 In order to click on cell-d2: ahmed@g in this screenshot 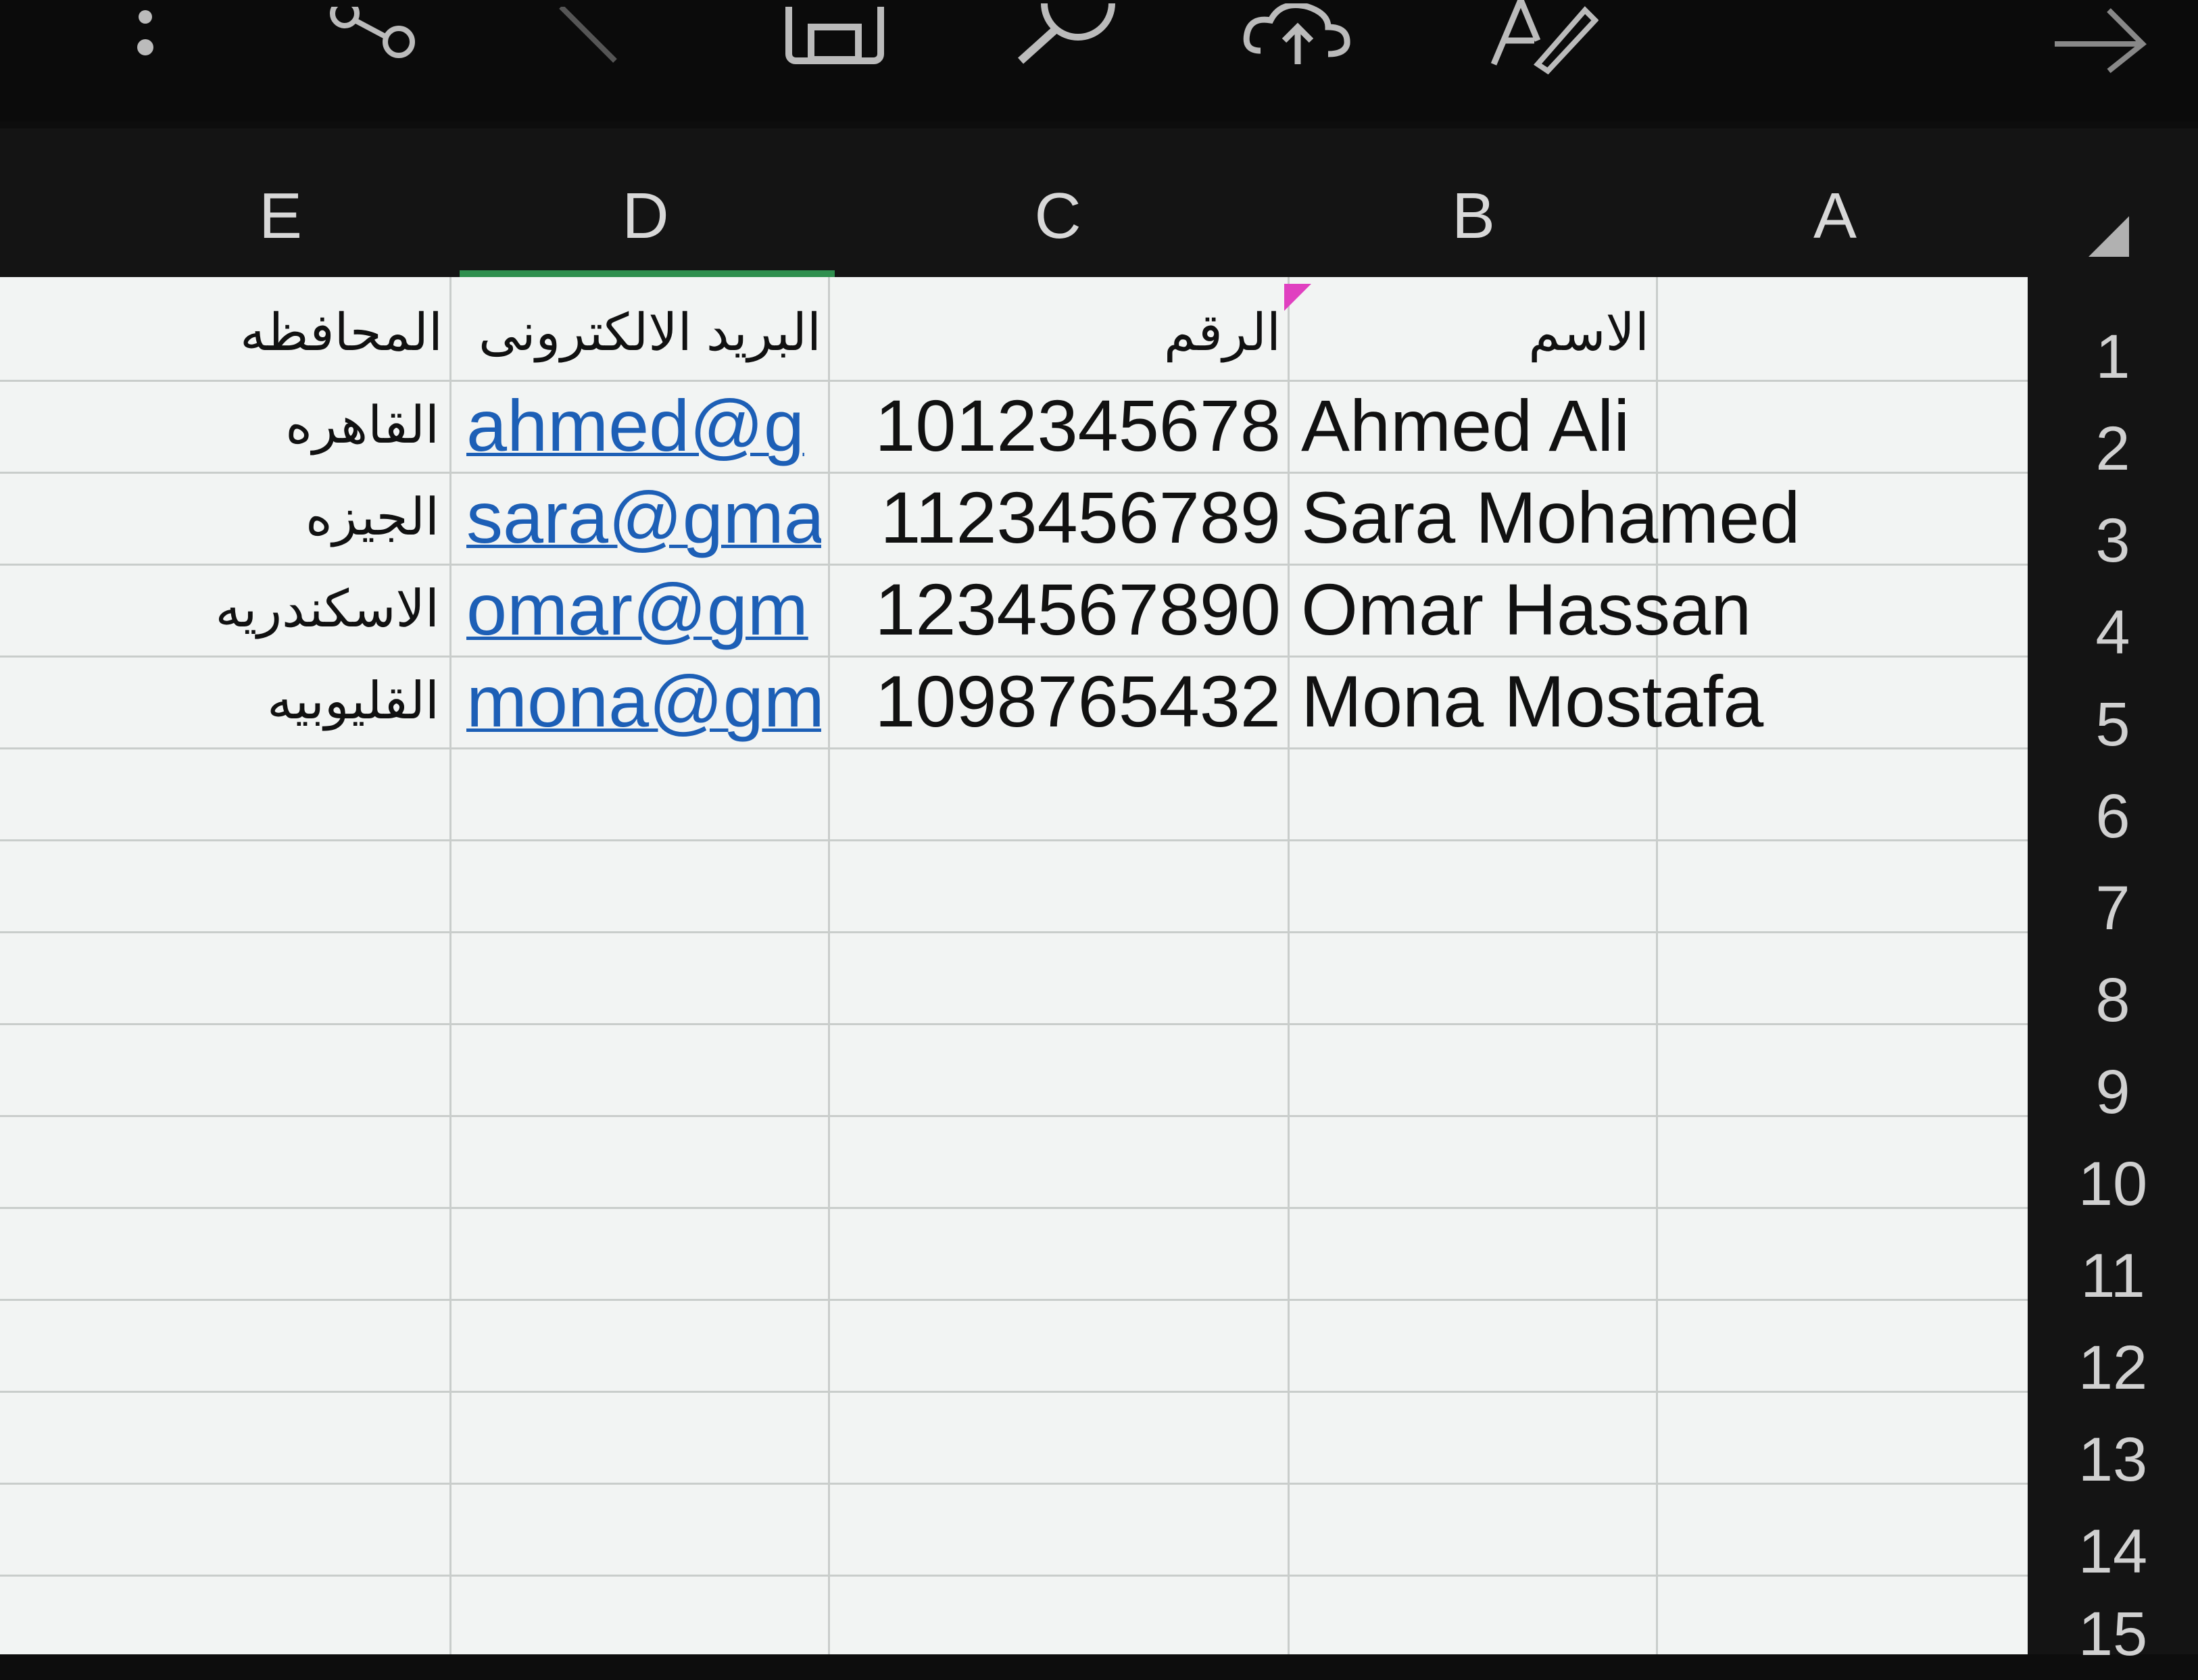, I will do `click(643, 426)`.